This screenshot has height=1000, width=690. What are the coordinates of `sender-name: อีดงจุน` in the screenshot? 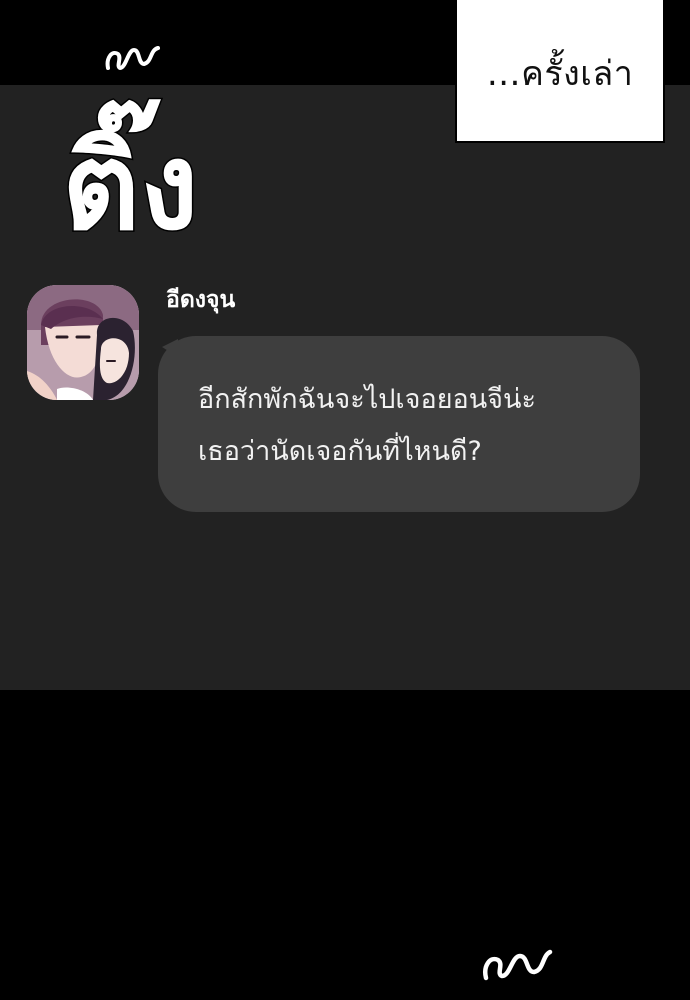 It's located at (201, 300).